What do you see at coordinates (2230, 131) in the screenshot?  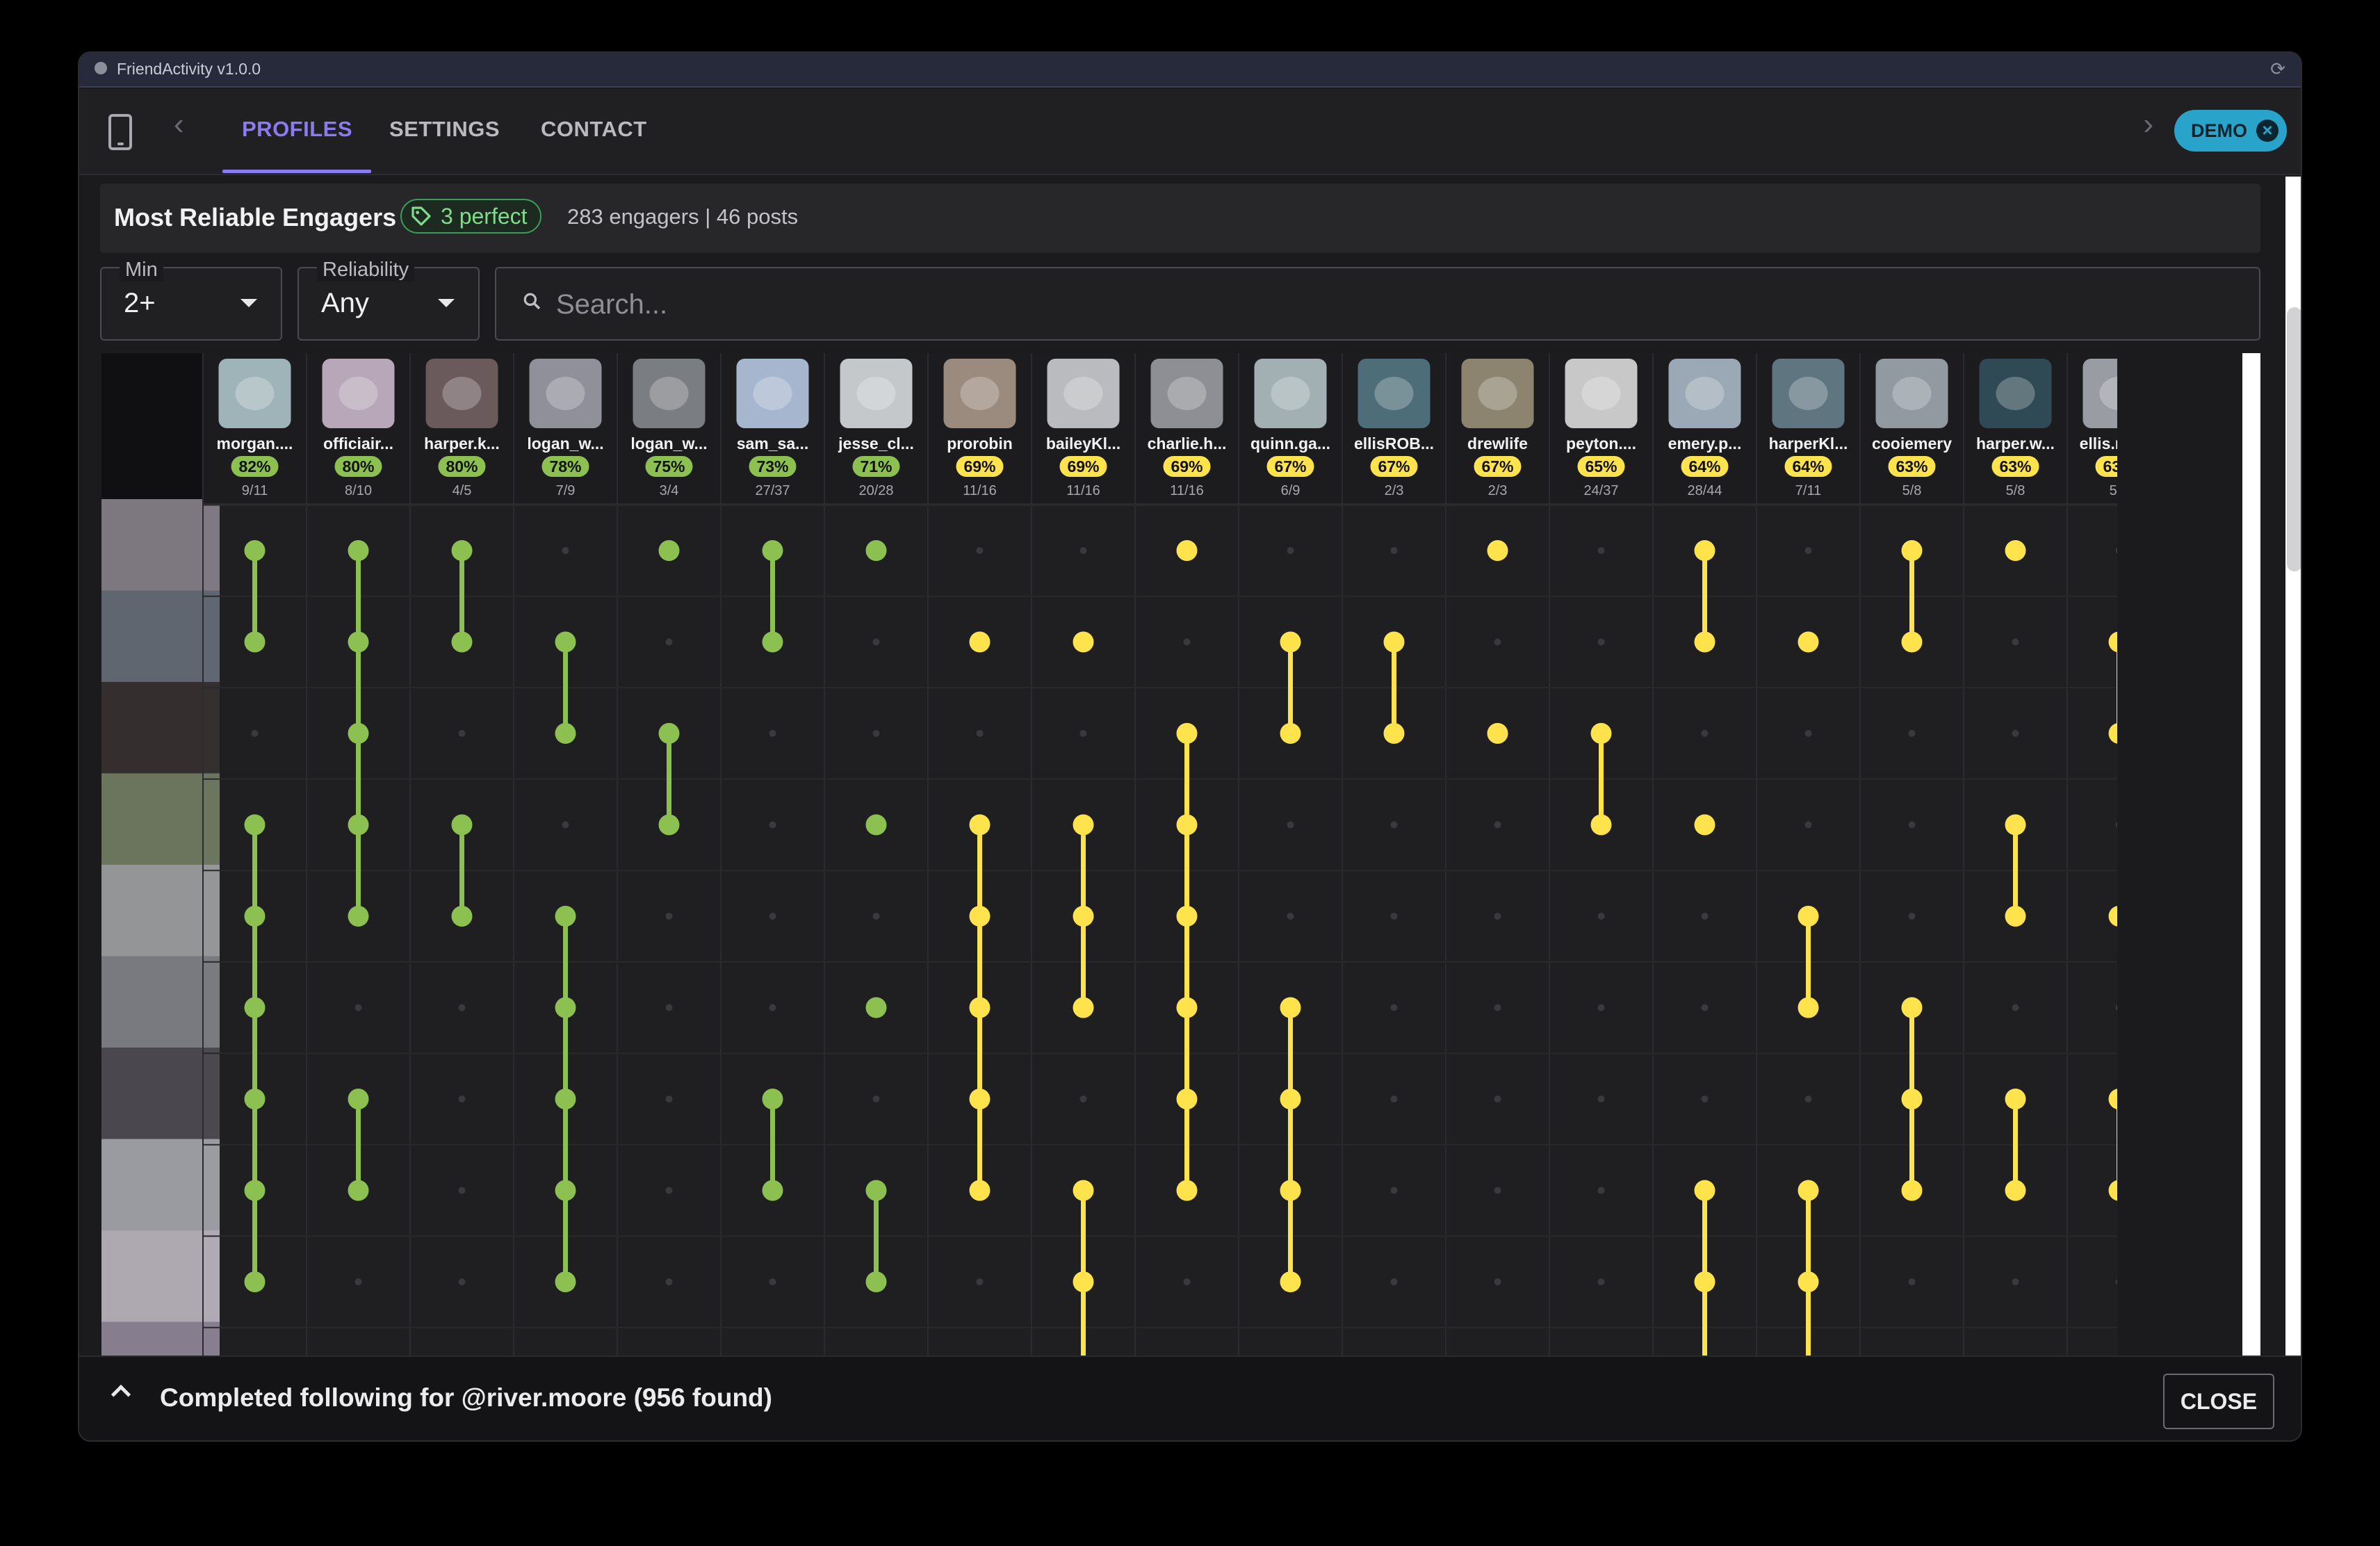 I see `demo-badge: DEMO ×` at bounding box center [2230, 131].